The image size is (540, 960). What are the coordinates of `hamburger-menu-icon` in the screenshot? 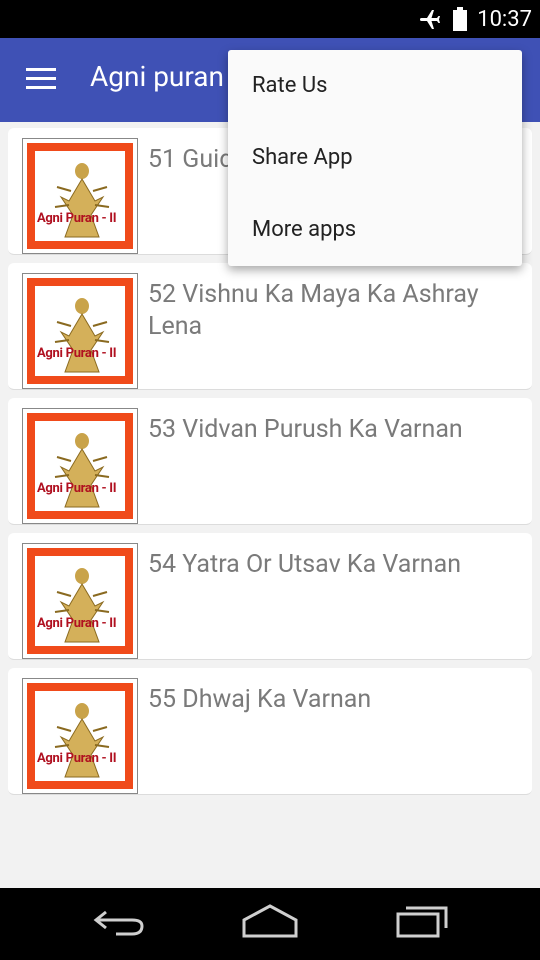 It's located at (41, 79).